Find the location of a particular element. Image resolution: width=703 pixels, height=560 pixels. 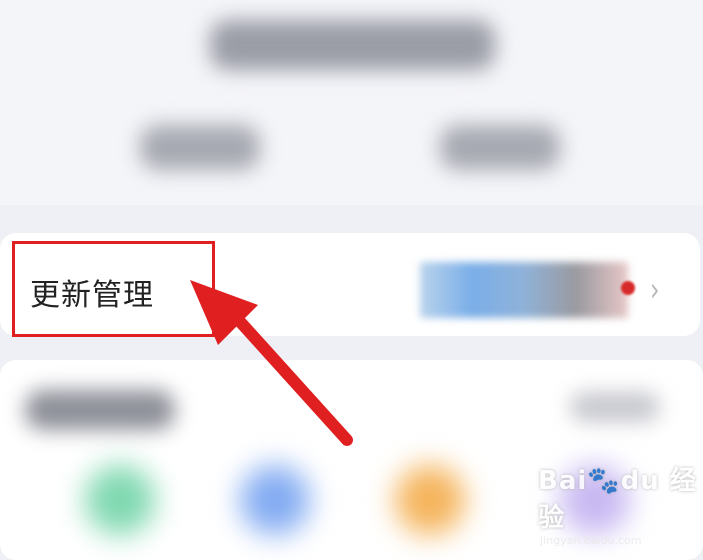

red-arrow-annotation is located at coordinates (271, 363).